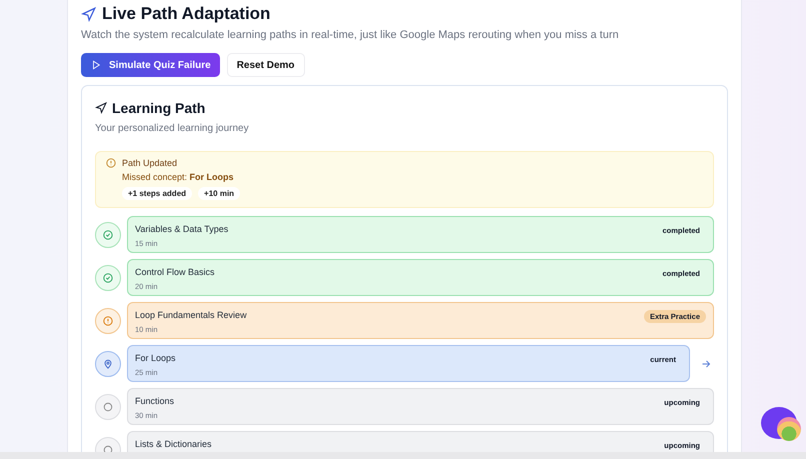 The image size is (806, 459). Describe the element at coordinates (96, 65) in the screenshot. I see `play-icon` at that location.